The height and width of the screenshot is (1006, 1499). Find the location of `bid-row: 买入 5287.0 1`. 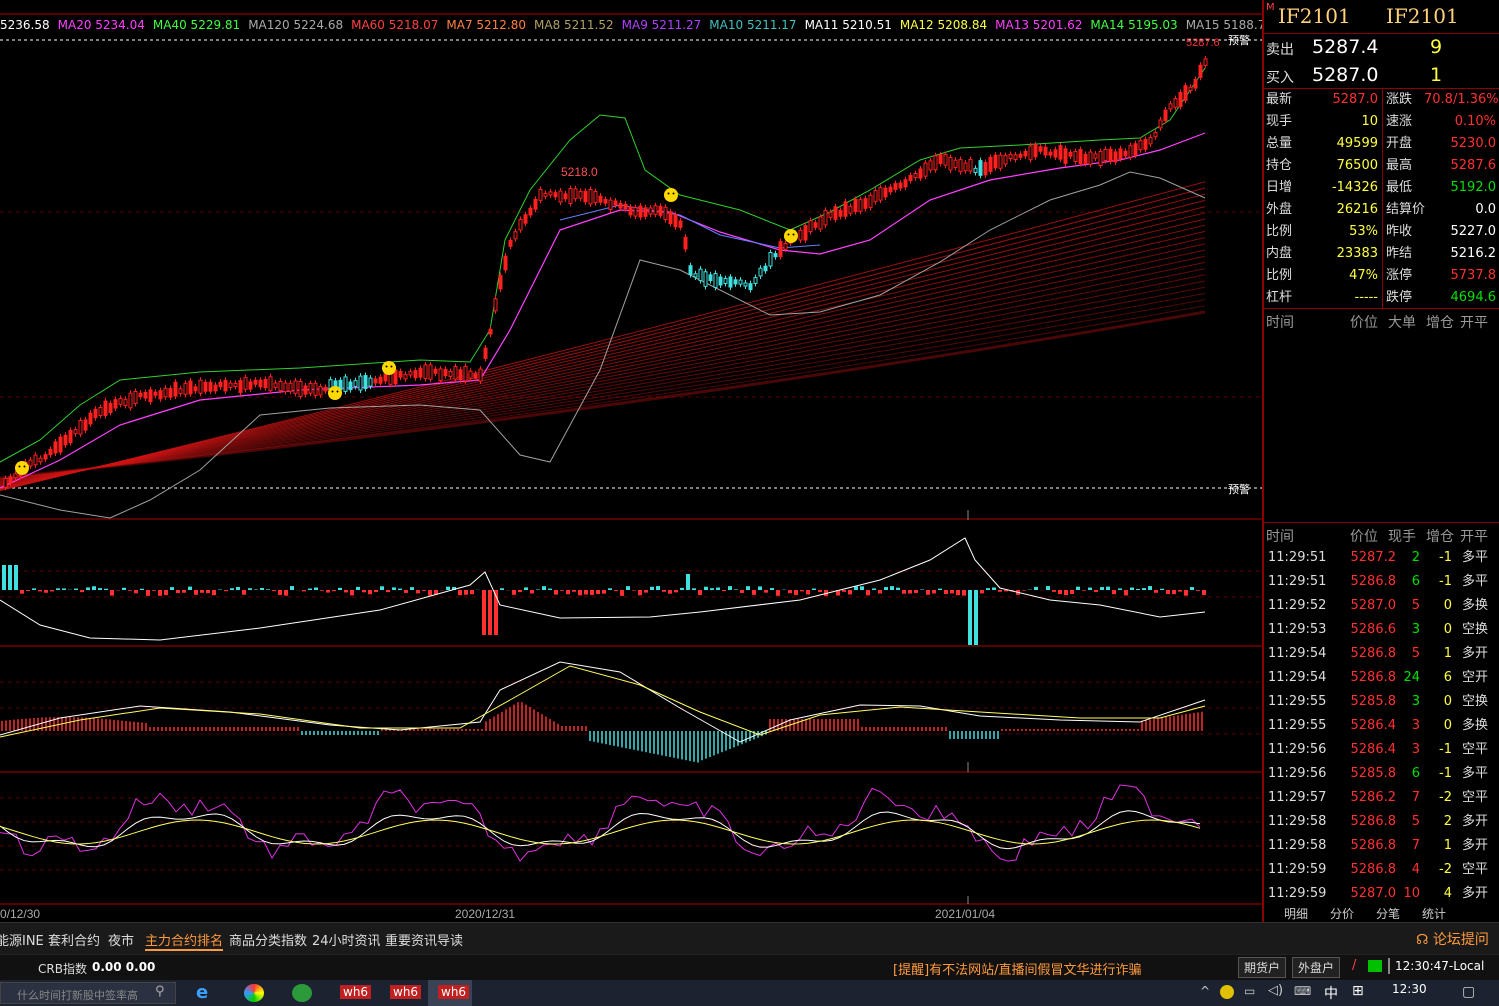

bid-row: 买入 5287.0 1 is located at coordinates (1381, 76).